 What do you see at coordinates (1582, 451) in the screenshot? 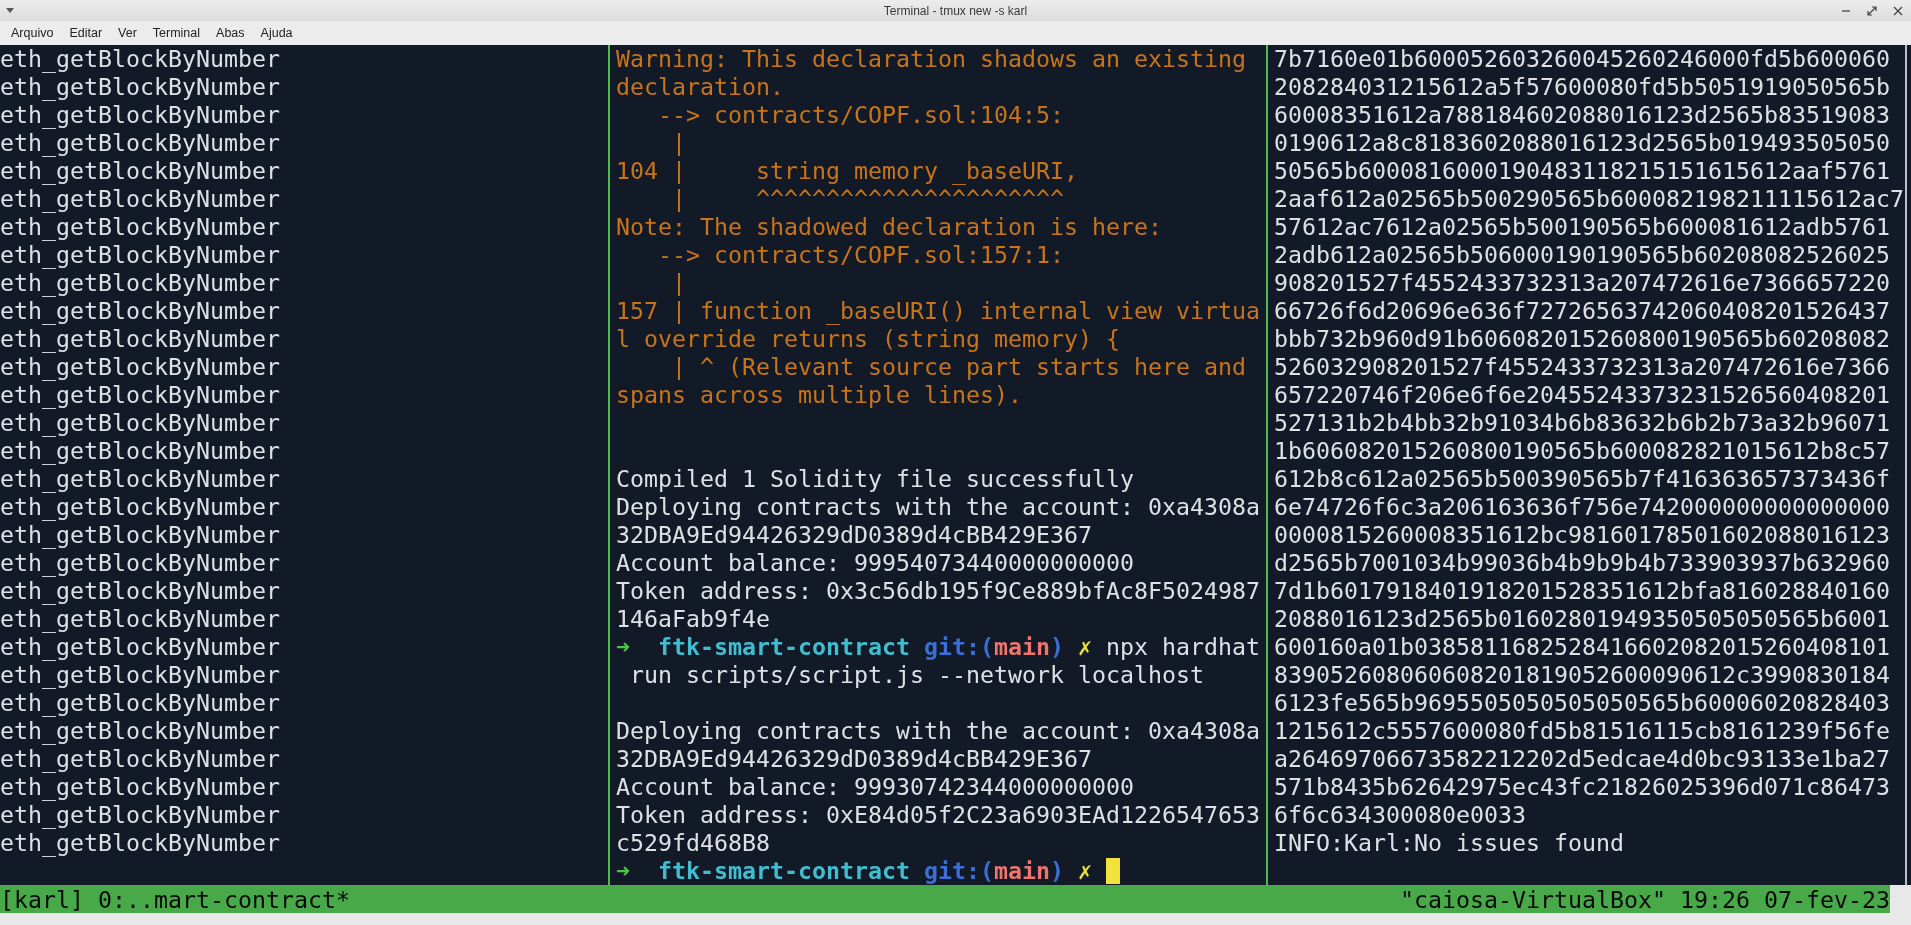
I see `terminal-line: 1b606082015260800190565b600082821015612b8c57` at bounding box center [1582, 451].